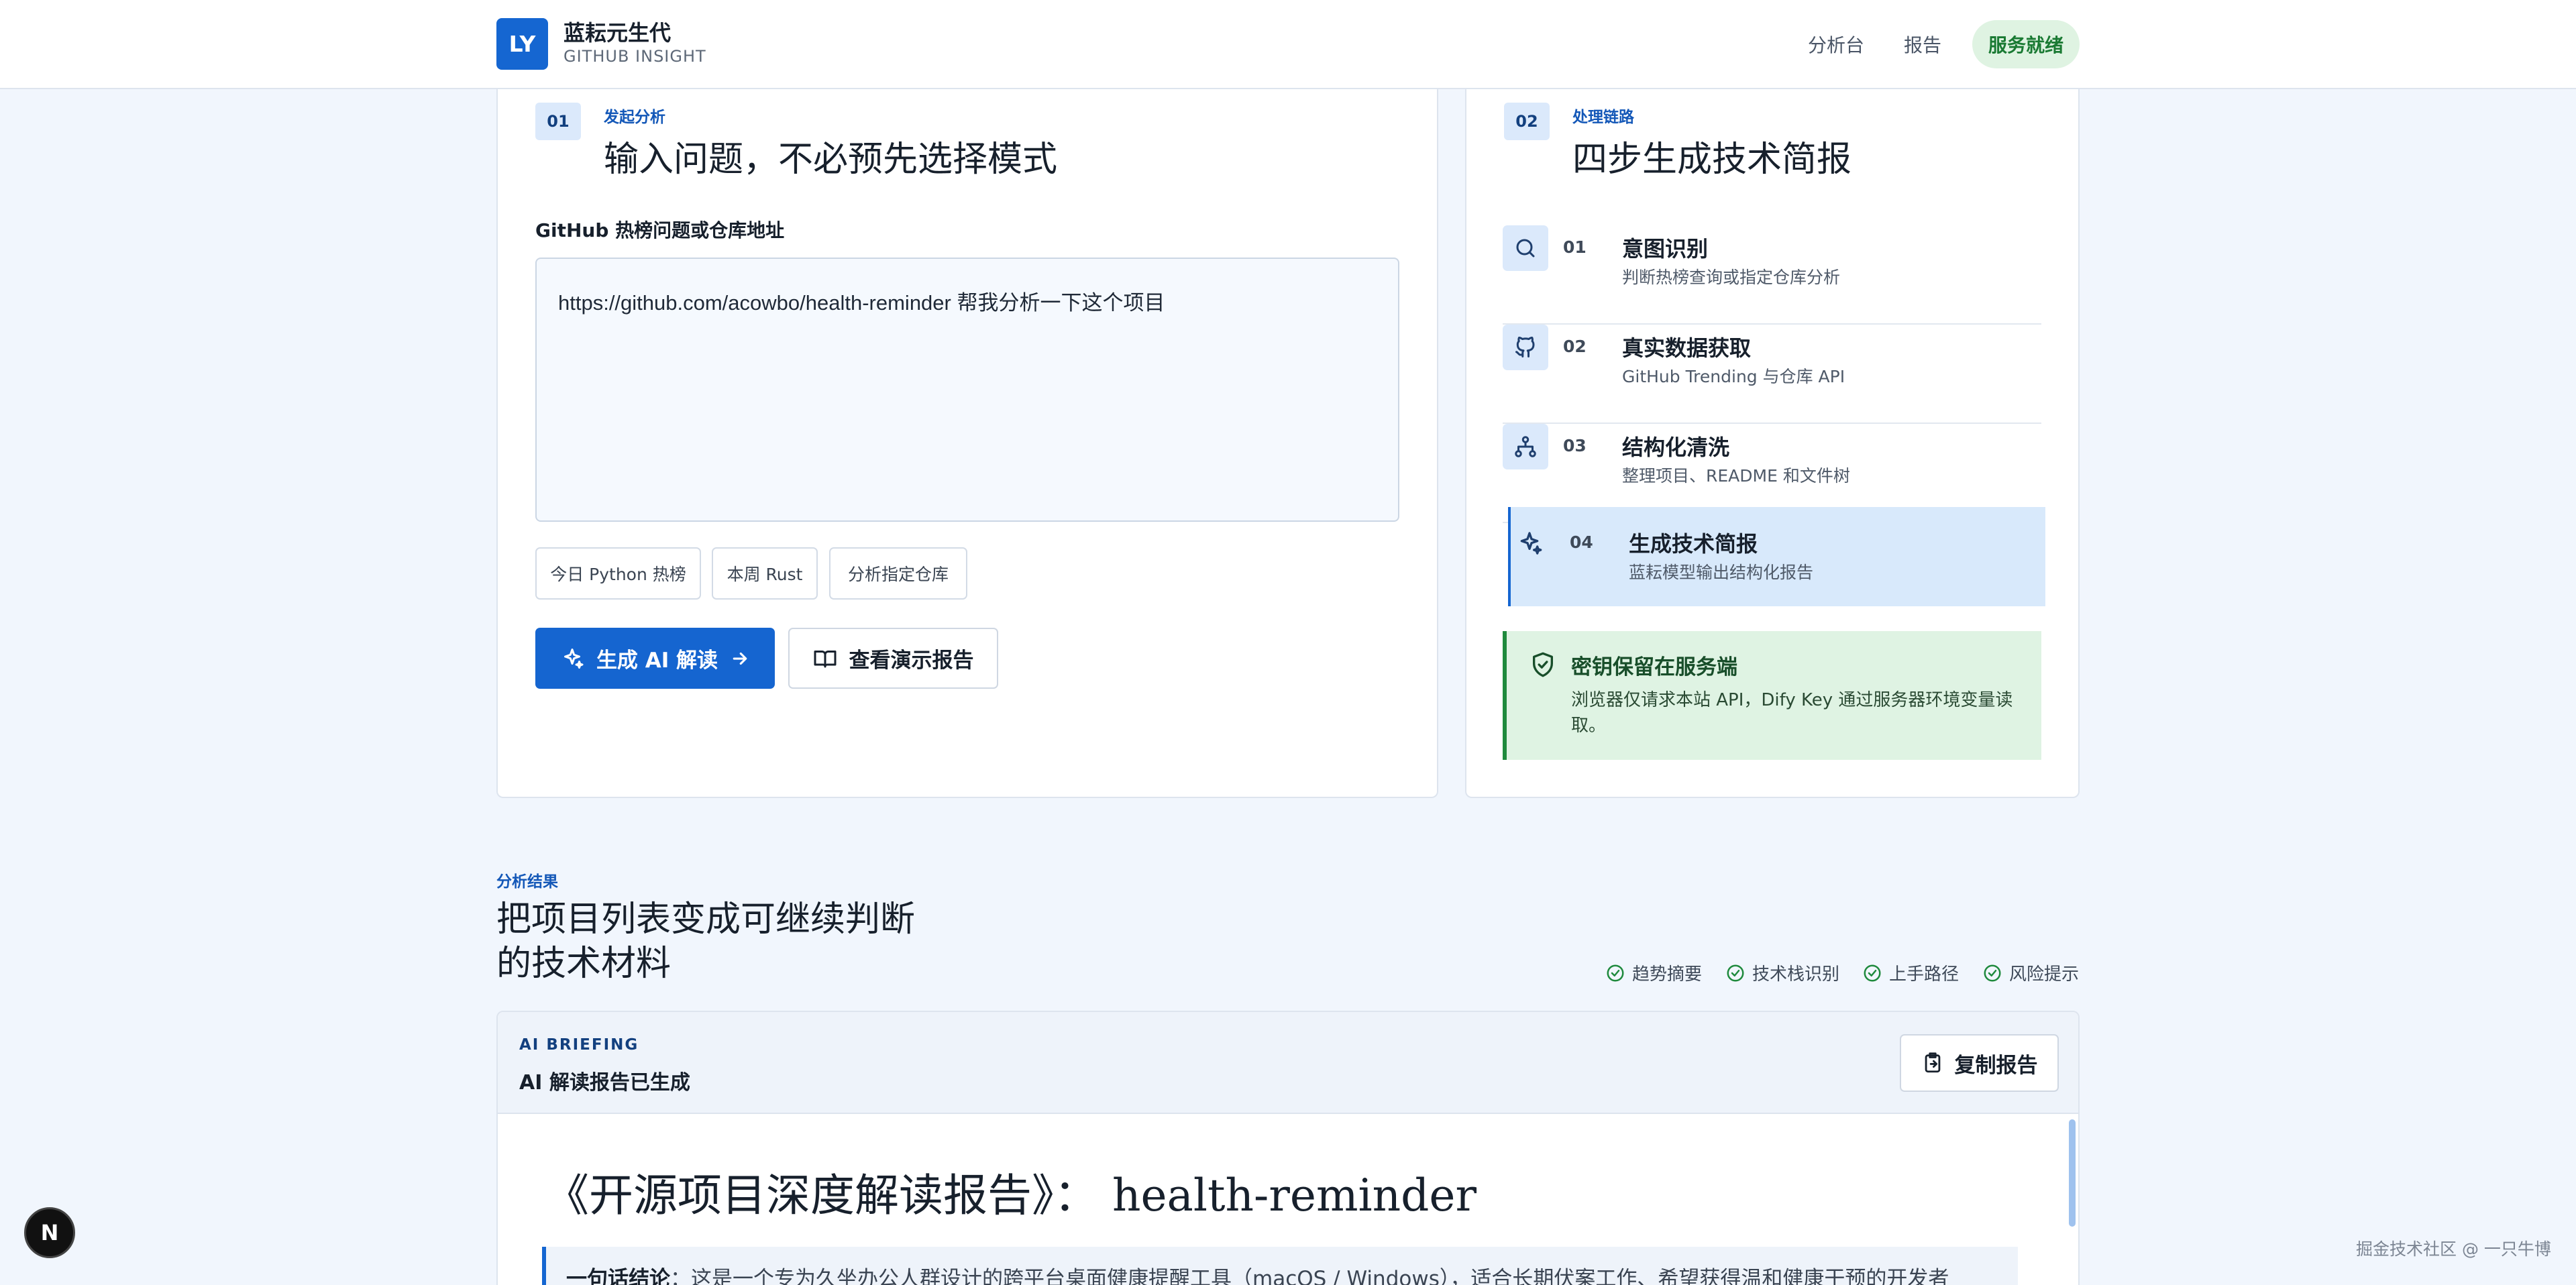 This screenshot has height=1285, width=2576. I want to click on watermark: 掘金技术社区 @ 一只牛博, so click(2453, 1249).